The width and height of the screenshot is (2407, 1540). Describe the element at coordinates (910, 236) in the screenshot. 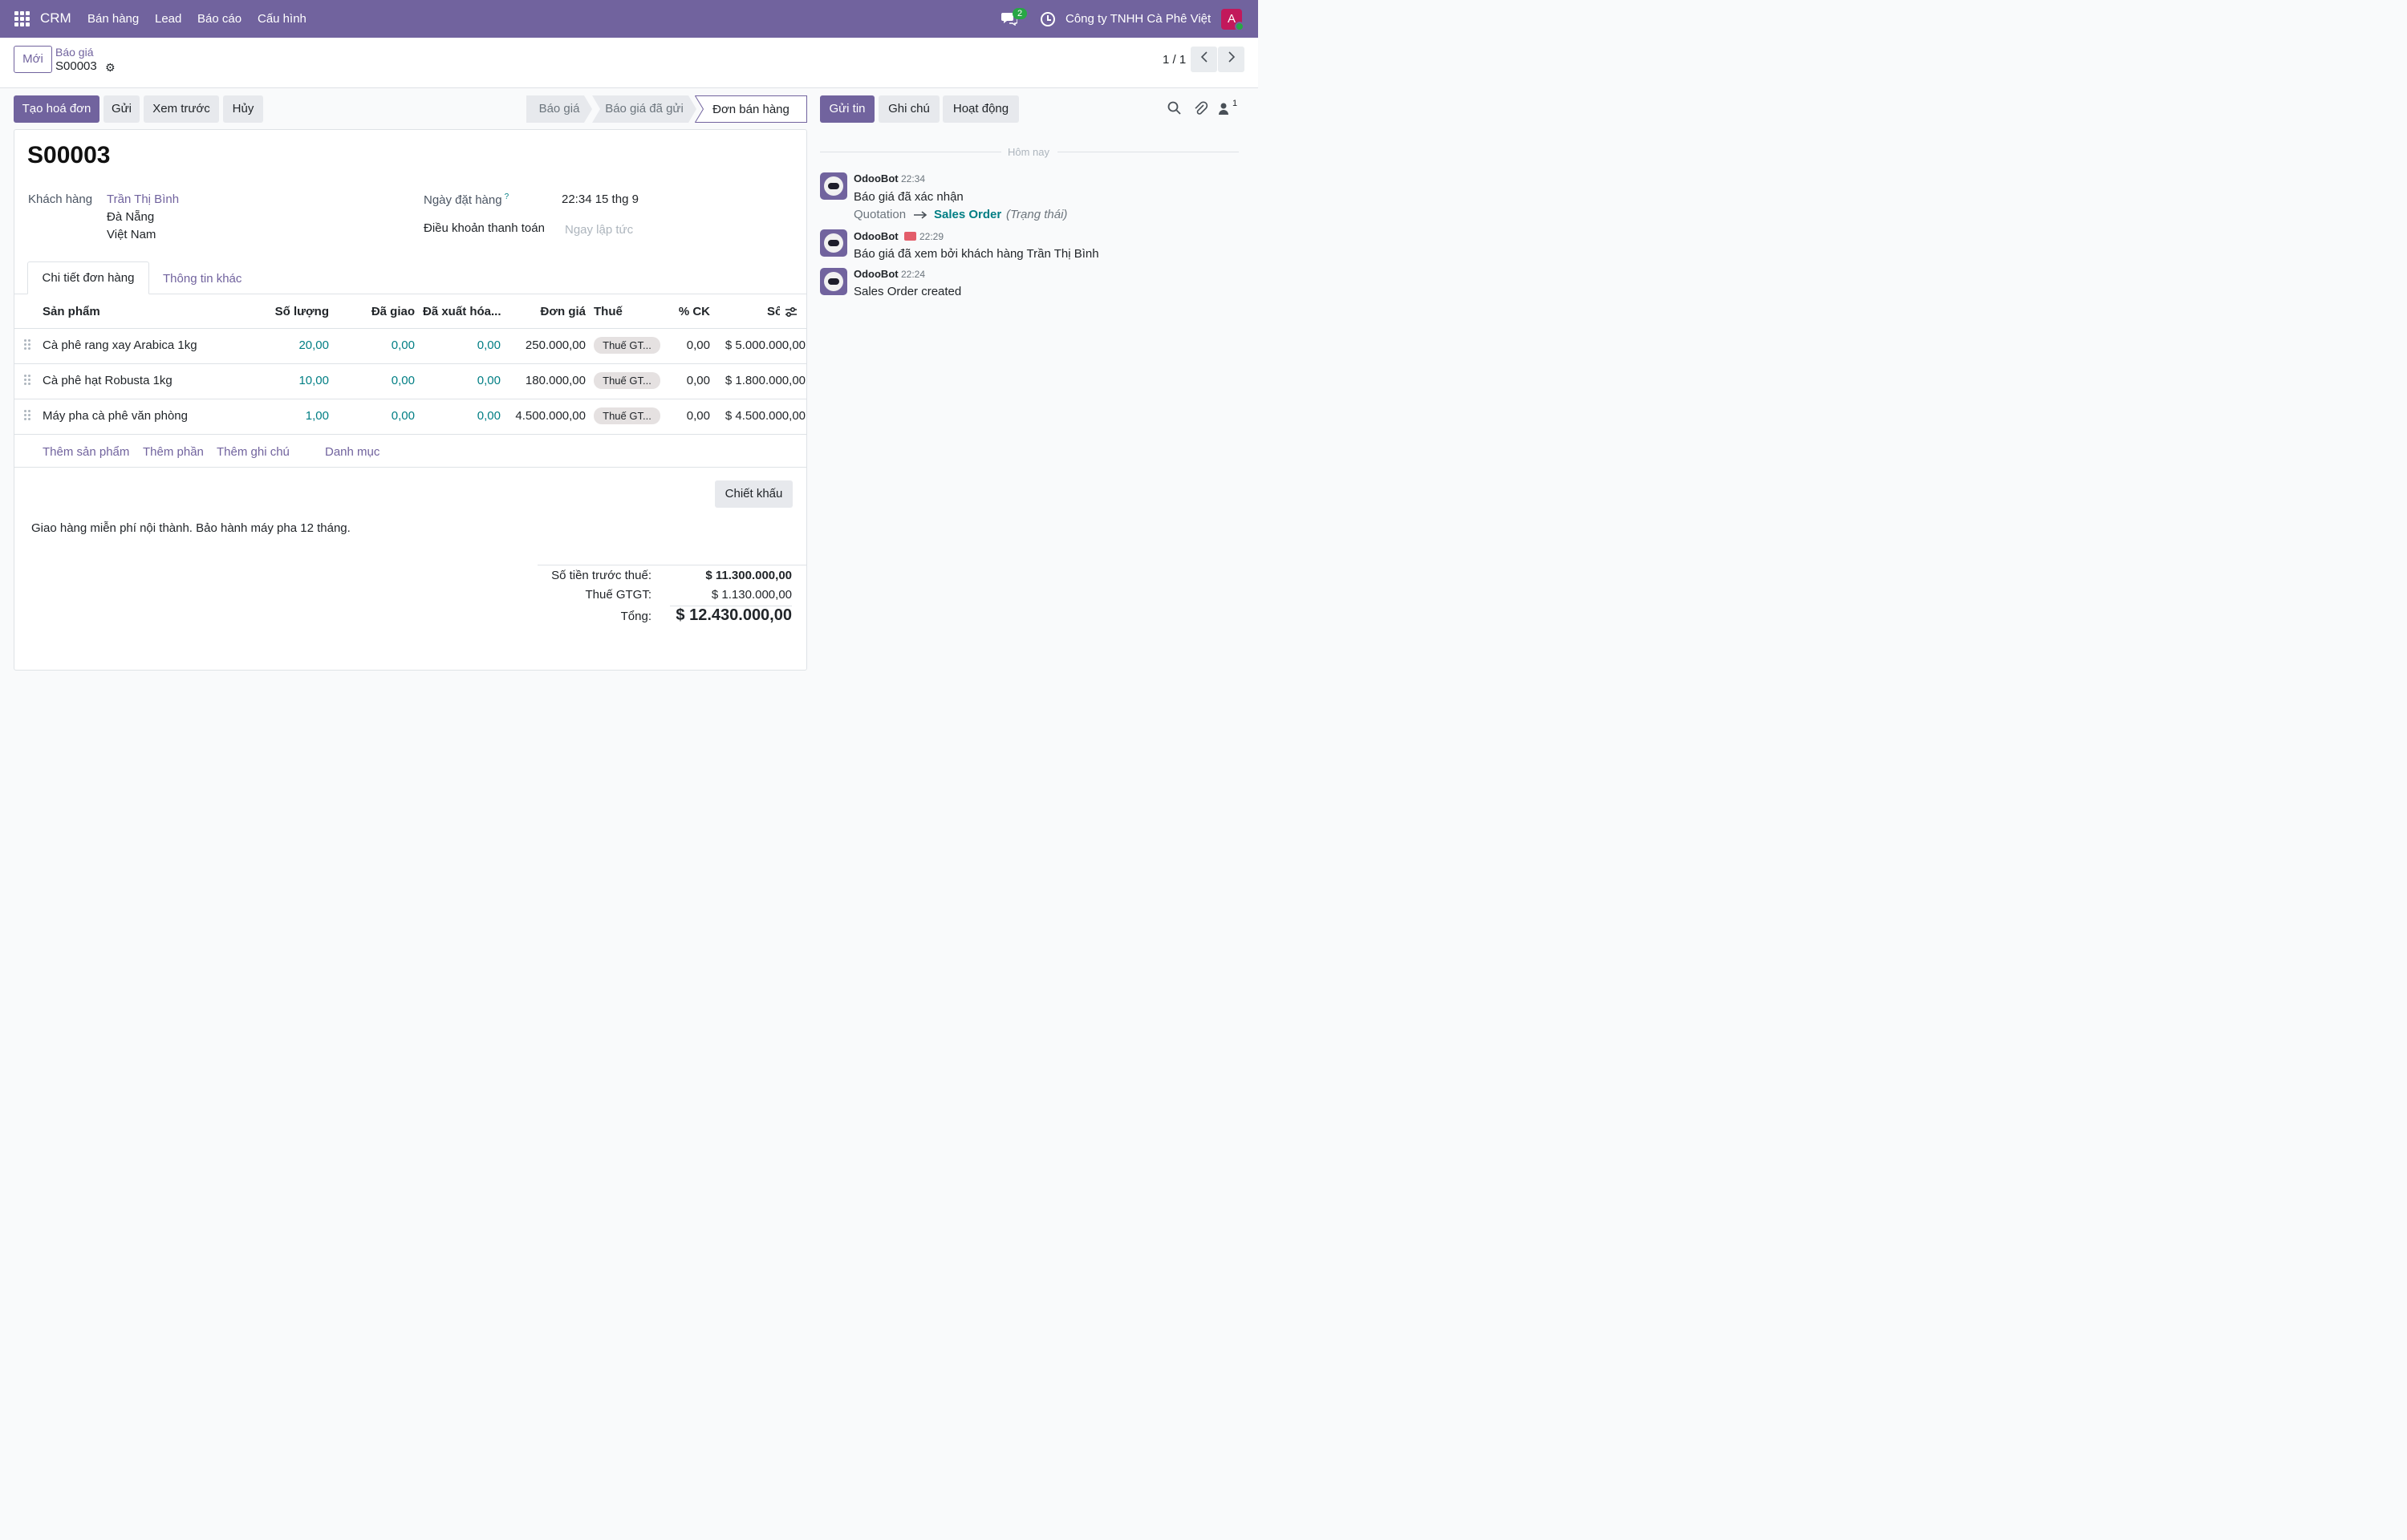

I see `envelope-icon` at that location.